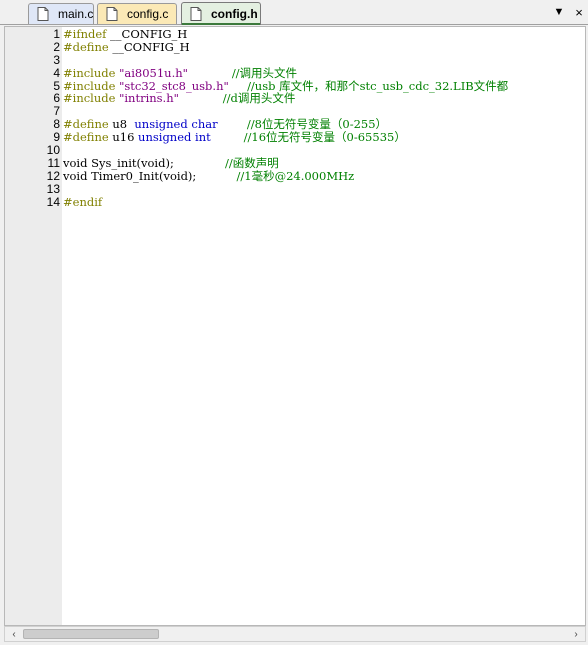 This screenshot has width=588, height=645. I want to click on line-number: 11, so click(53, 162).